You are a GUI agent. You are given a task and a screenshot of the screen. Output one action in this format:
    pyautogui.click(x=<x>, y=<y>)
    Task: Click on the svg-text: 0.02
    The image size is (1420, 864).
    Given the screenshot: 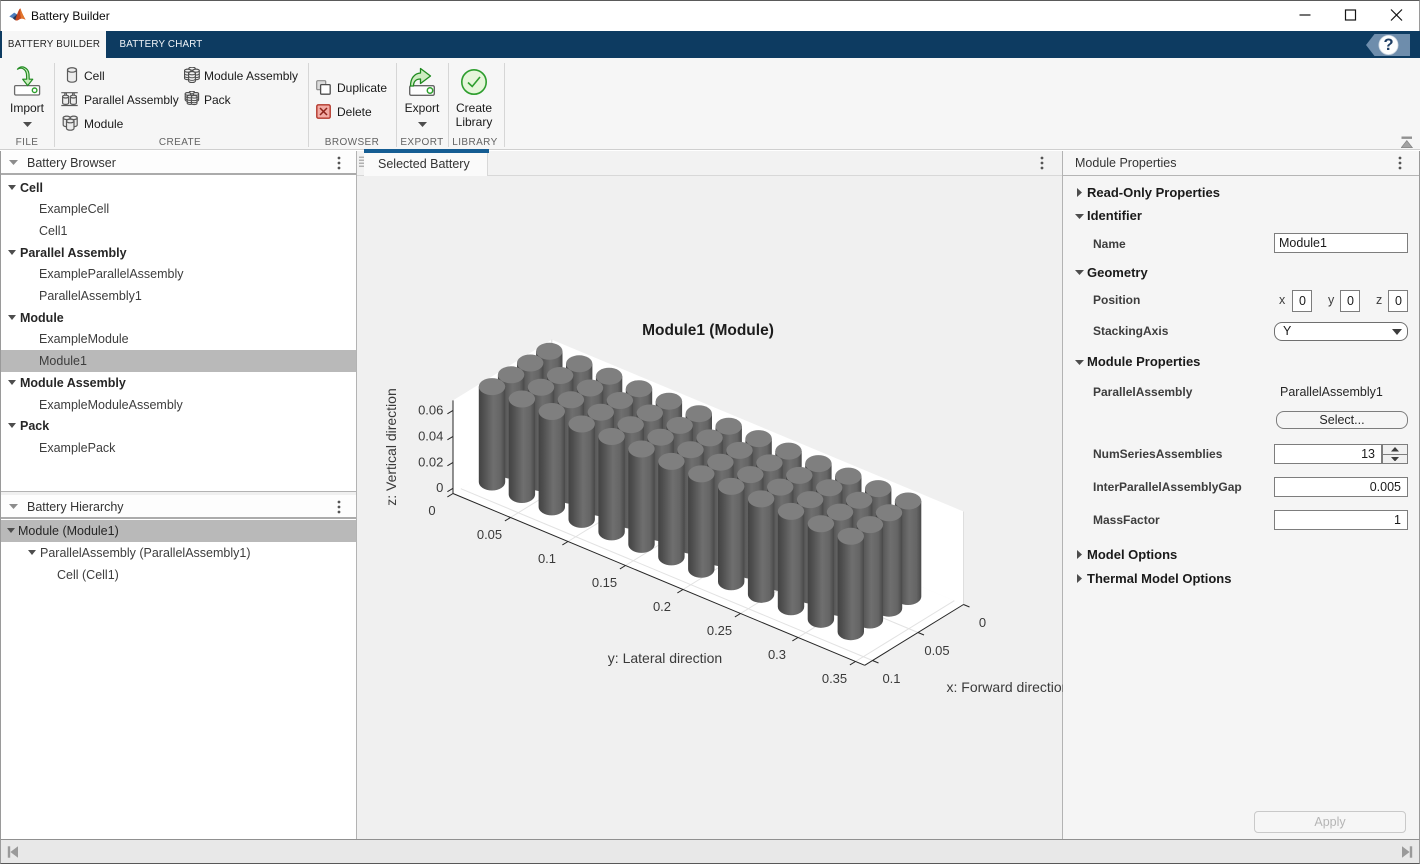 What is the action you would take?
    pyautogui.click(x=430, y=461)
    